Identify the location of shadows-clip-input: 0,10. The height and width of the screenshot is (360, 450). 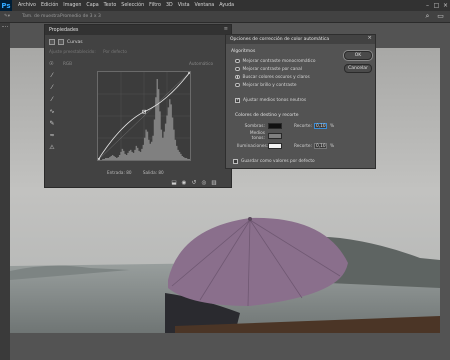
(320, 126).